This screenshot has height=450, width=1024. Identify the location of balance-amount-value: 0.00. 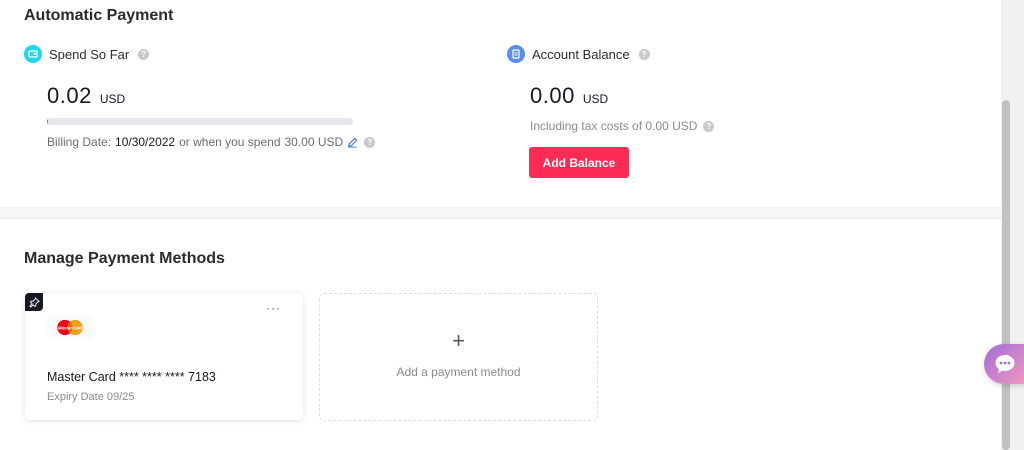
(552, 95).